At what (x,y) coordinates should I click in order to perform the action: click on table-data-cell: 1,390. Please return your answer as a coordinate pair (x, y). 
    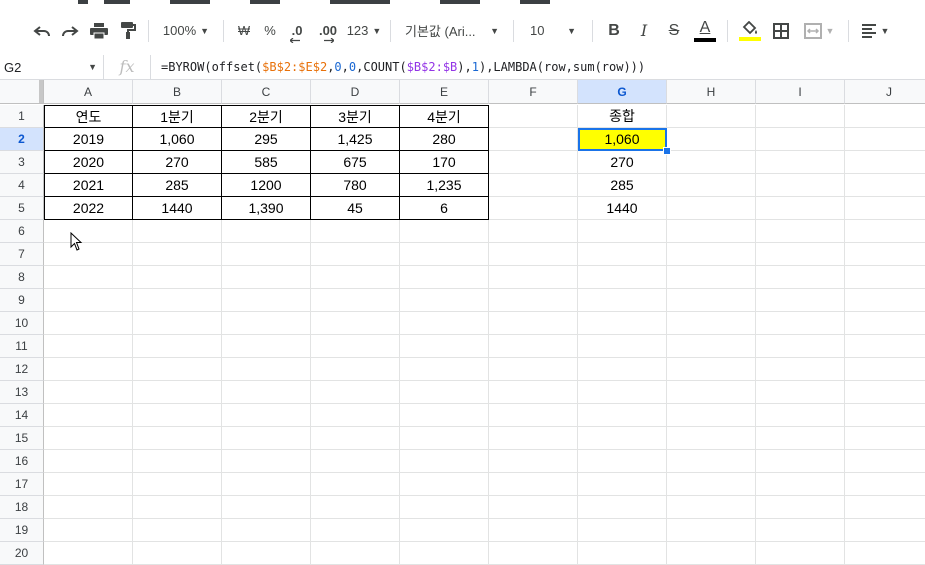
    Looking at the image, I should click on (266, 208).